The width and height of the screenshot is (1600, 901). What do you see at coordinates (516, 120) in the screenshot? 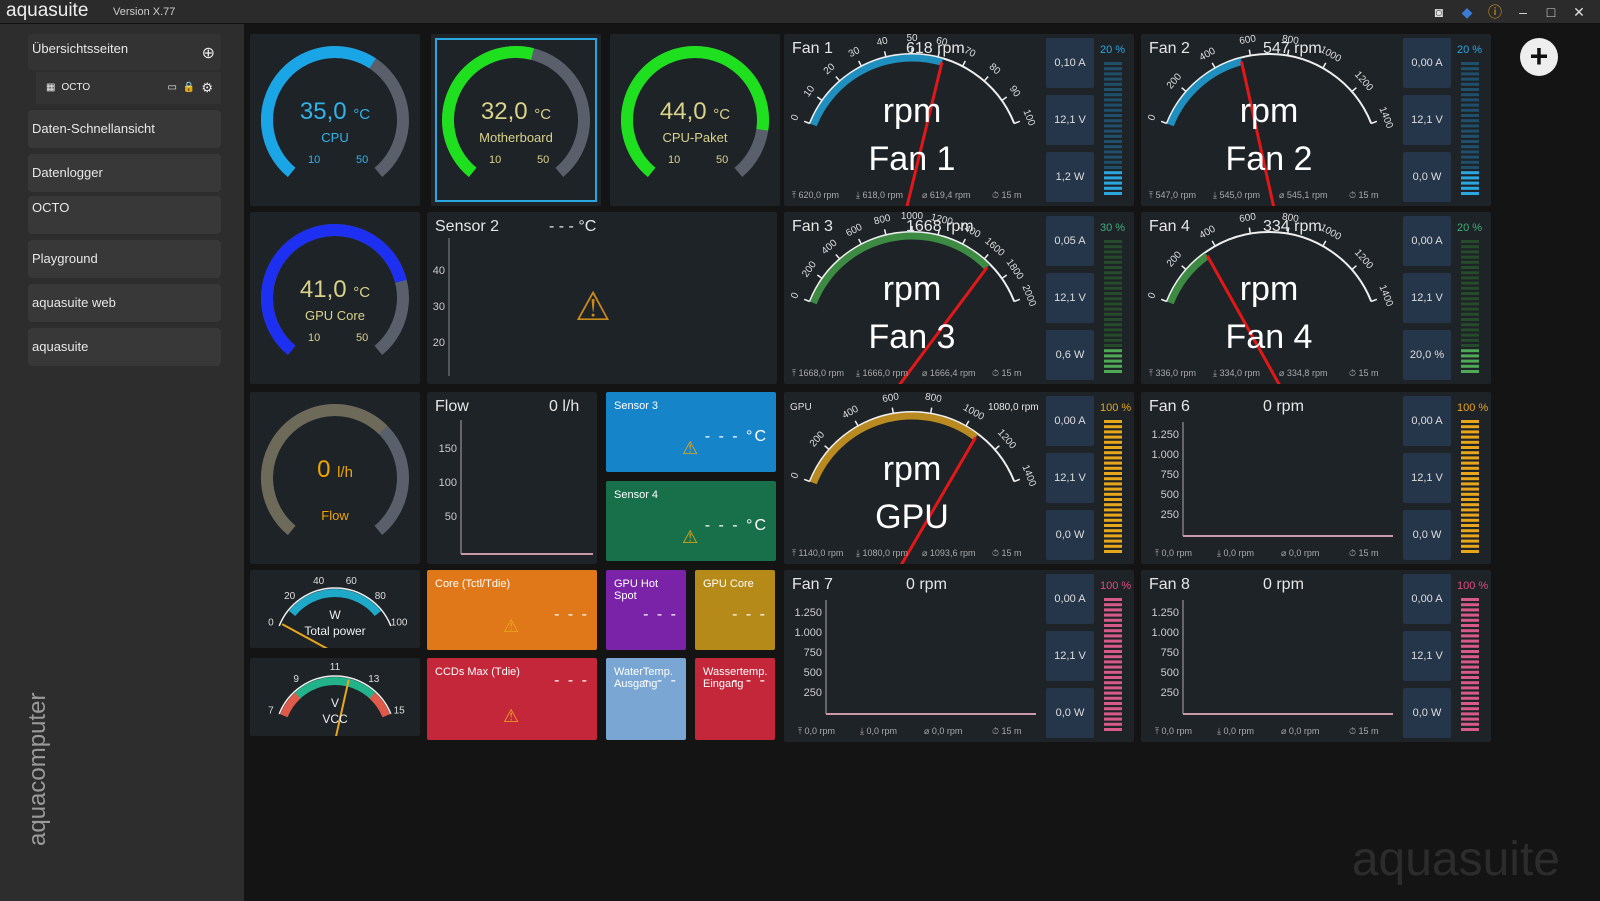
I see `gauge-motherboard: 32,0 °C Motherboard 10 50` at bounding box center [516, 120].